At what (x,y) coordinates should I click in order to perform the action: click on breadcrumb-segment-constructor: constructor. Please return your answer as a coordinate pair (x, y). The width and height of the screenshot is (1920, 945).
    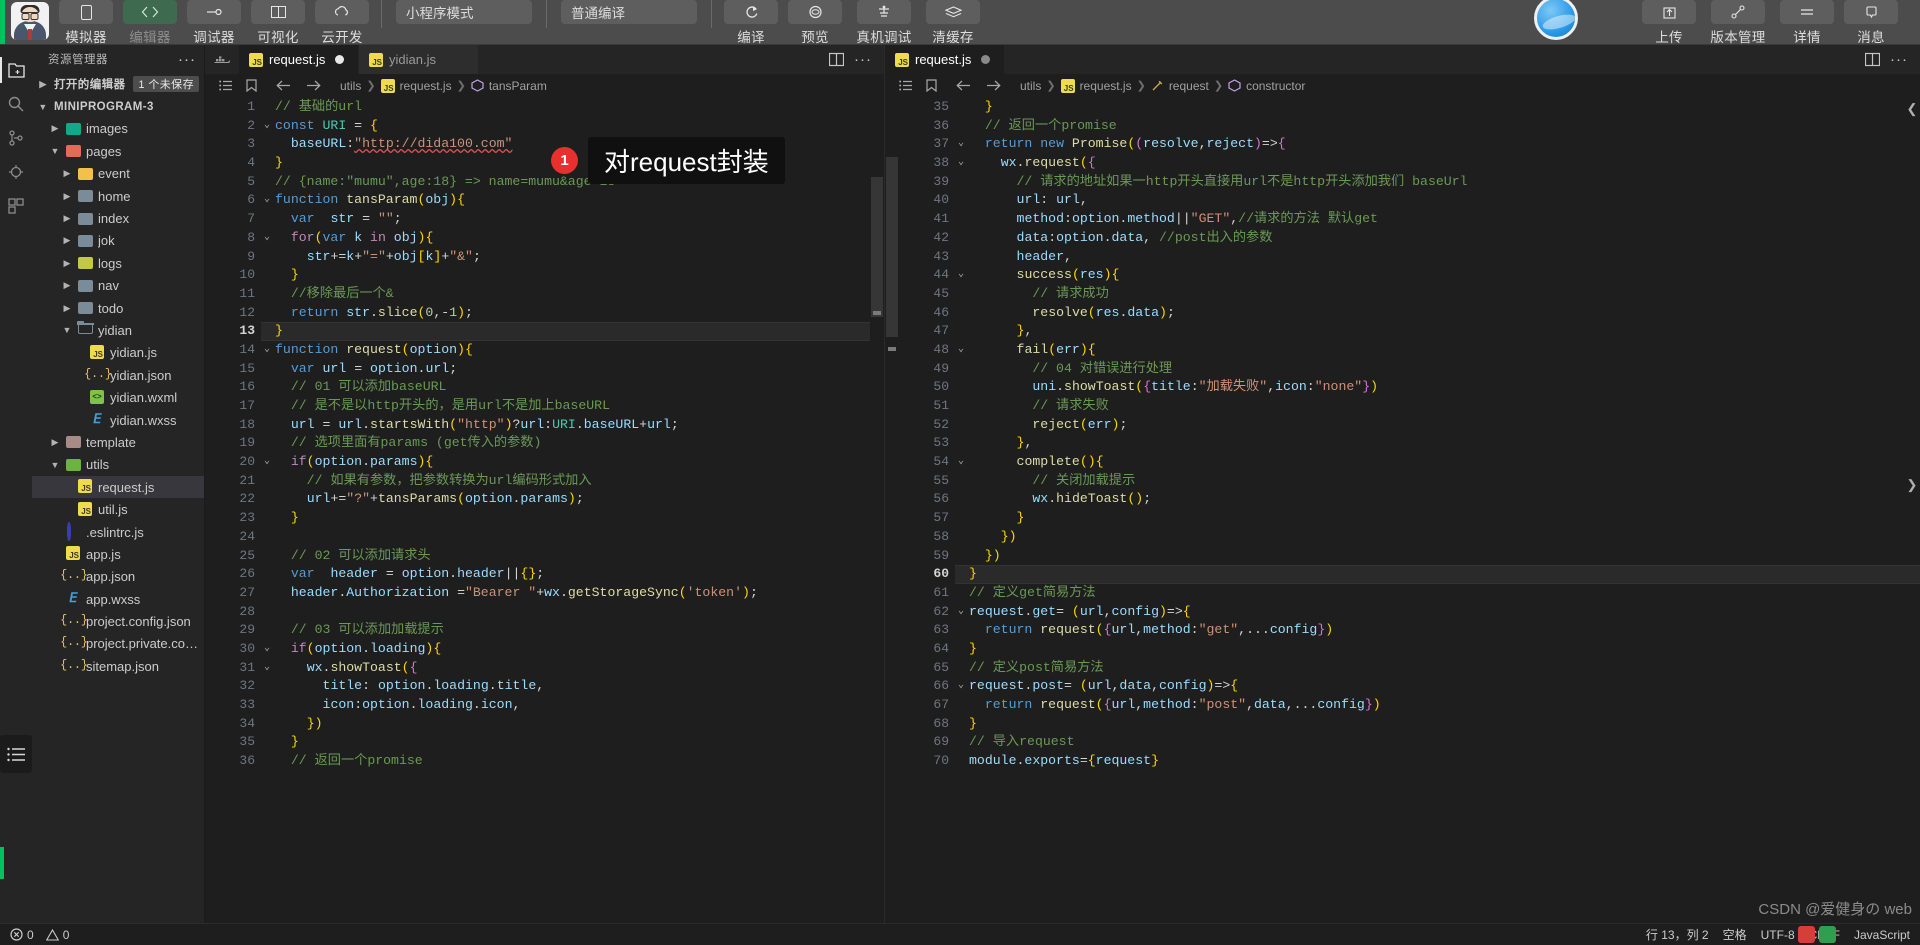
    Looking at the image, I should click on (1275, 86).